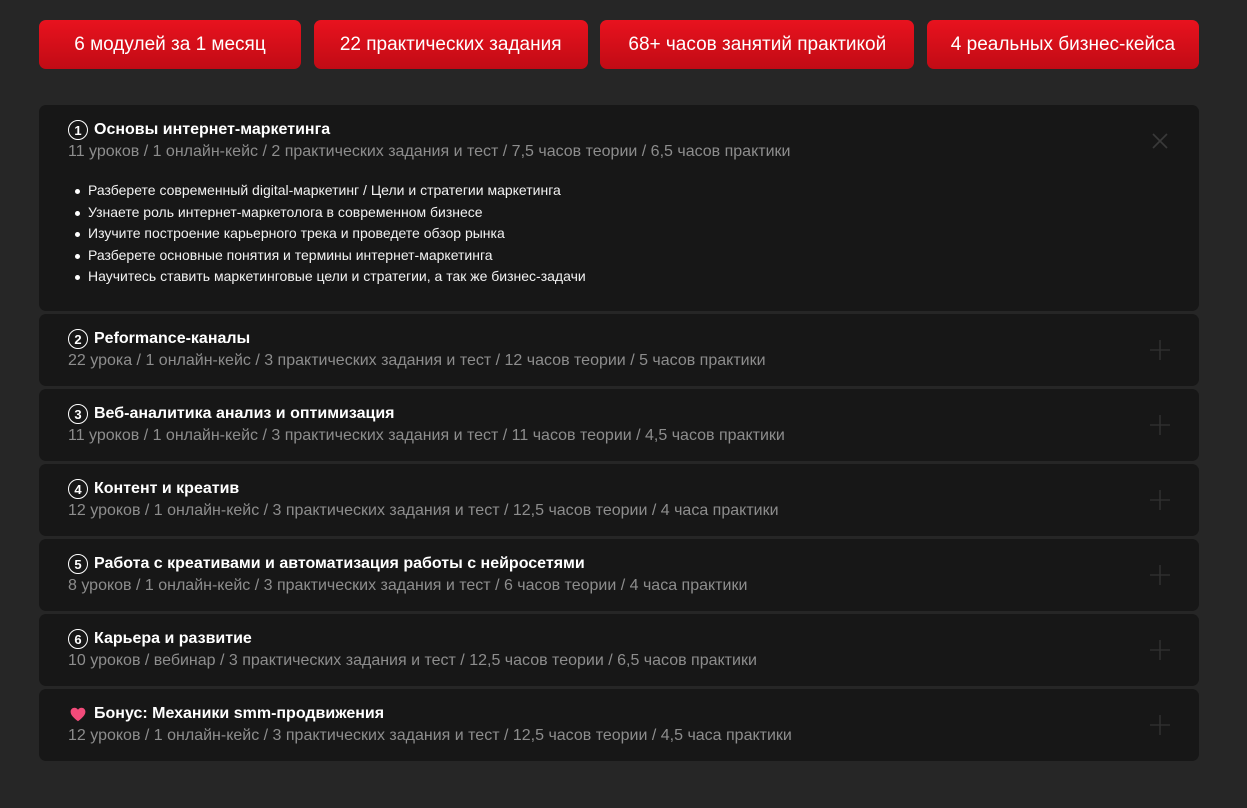 Image resolution: width=1247 pixels, height=808 pixels. What do you see at coordinates (78, 339) in the screenshot?
I see `module-2-number-badge: 2` at bounding box center [78, 339].